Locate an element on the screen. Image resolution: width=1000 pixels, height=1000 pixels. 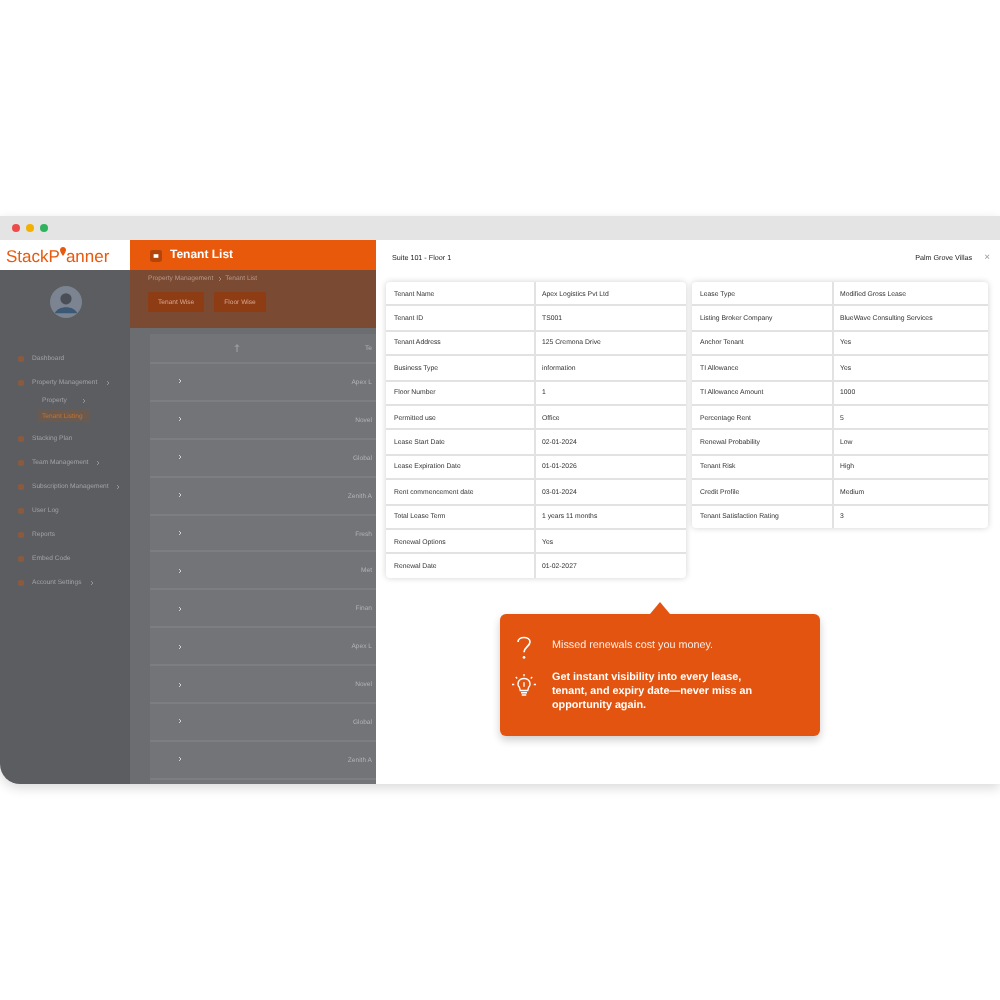
pin-icon is located at coordinates (62, 252).